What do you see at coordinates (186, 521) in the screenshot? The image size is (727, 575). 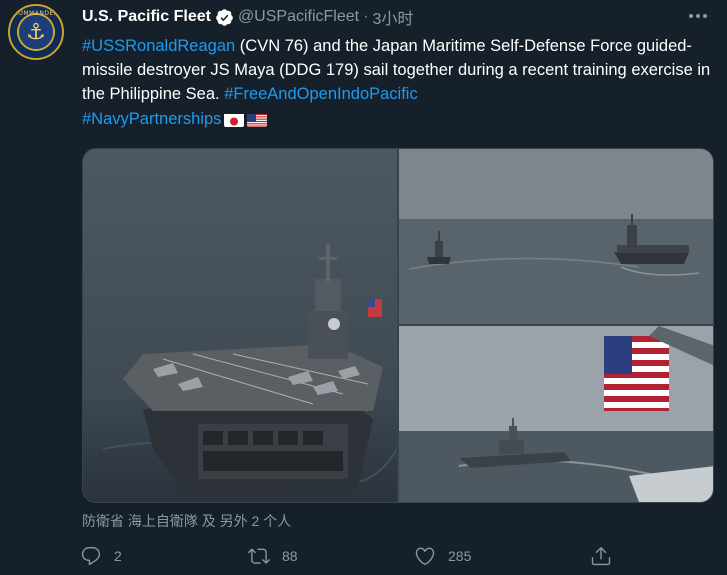 I see `tagged-people: 防衛省 海上自衛隊 及 另外 2 个人` at bounding box center [186, 521].